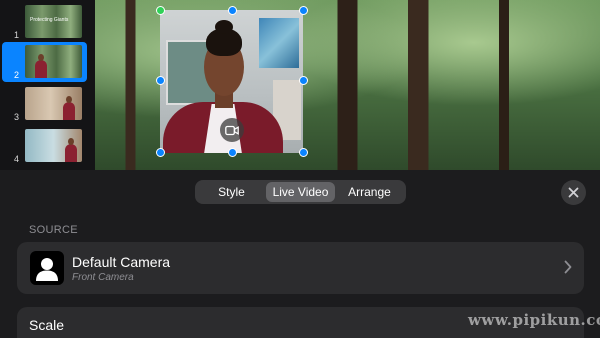 The image size is (600, 338). I want to click on video-camera-icon, so click(232, 130).